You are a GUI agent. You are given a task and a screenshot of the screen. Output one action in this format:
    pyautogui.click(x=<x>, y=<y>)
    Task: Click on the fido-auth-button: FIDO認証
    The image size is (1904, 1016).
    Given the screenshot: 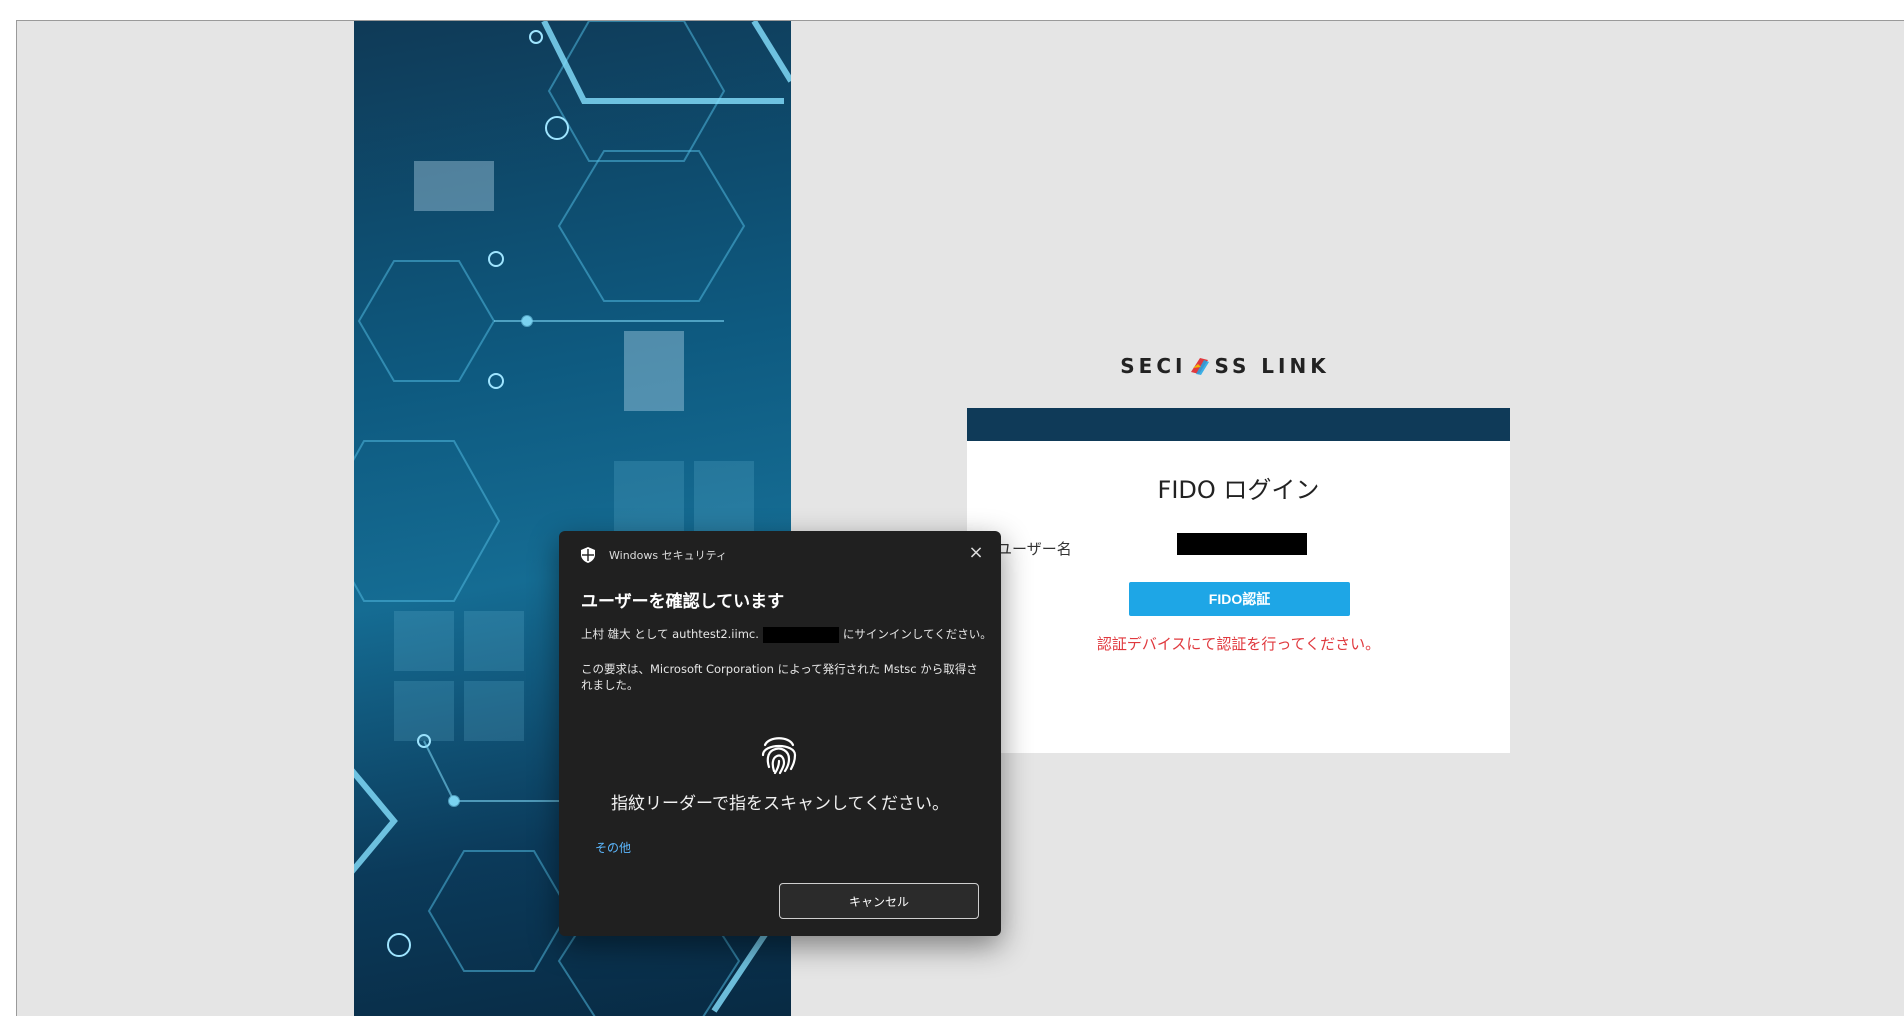 What is the action you would take?
    pyautogui.click(x=1239, y=599)
    